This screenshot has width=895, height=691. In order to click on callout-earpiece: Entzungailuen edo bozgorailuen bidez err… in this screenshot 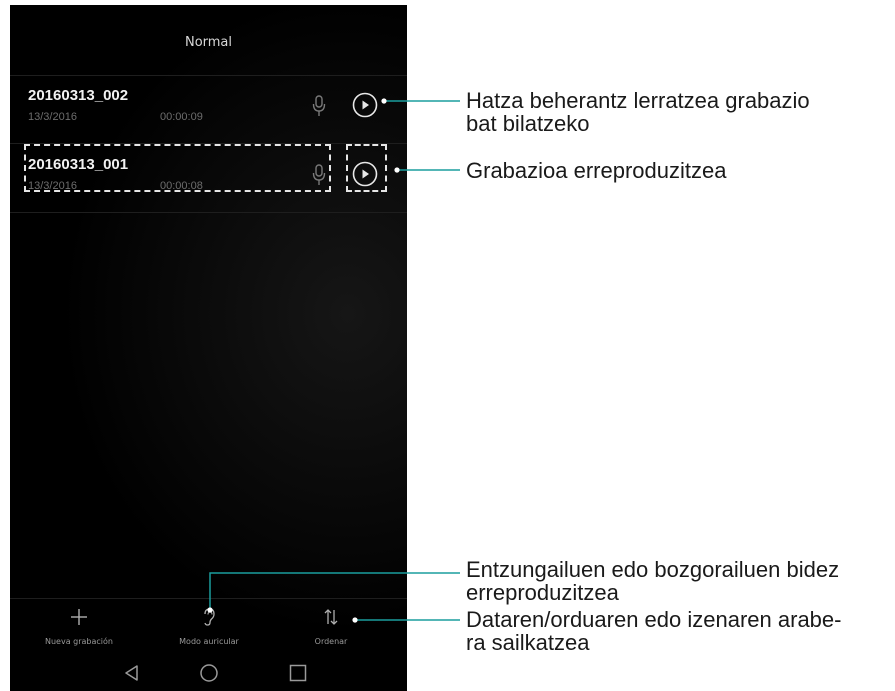, I will do `click(652, 581)`.